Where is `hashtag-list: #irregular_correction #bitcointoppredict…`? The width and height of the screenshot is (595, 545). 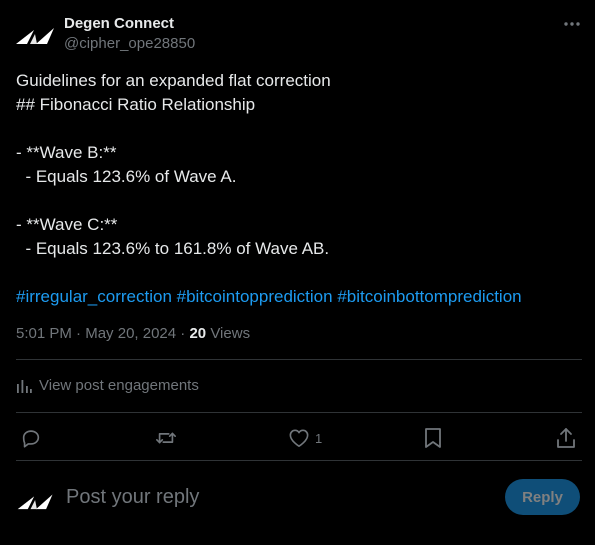
hashtag-list: #irregular_correction #bitcointoppredict… is located at coordinates (269, 297).